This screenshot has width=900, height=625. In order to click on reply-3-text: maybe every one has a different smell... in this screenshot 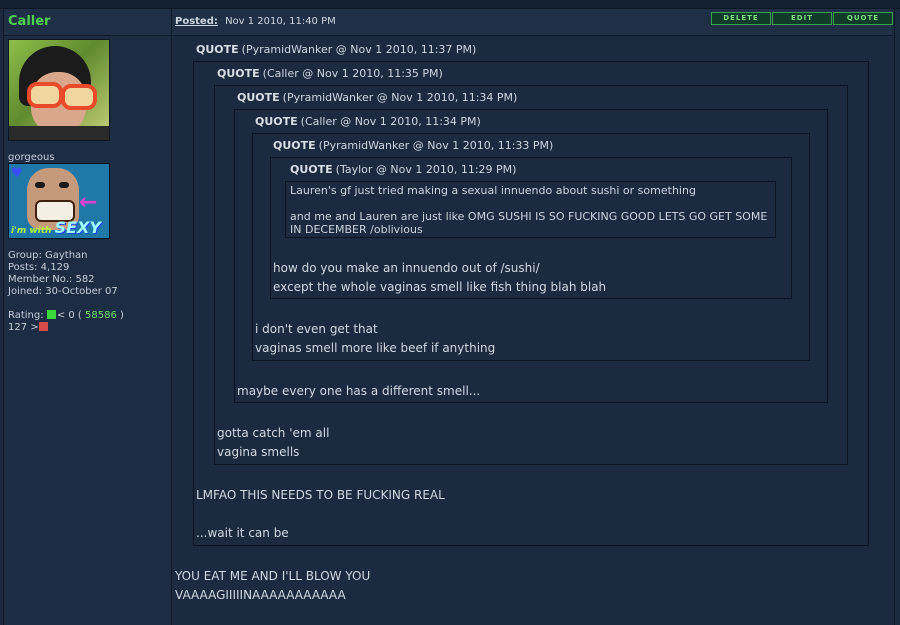, I will do `click(359, 391)`.